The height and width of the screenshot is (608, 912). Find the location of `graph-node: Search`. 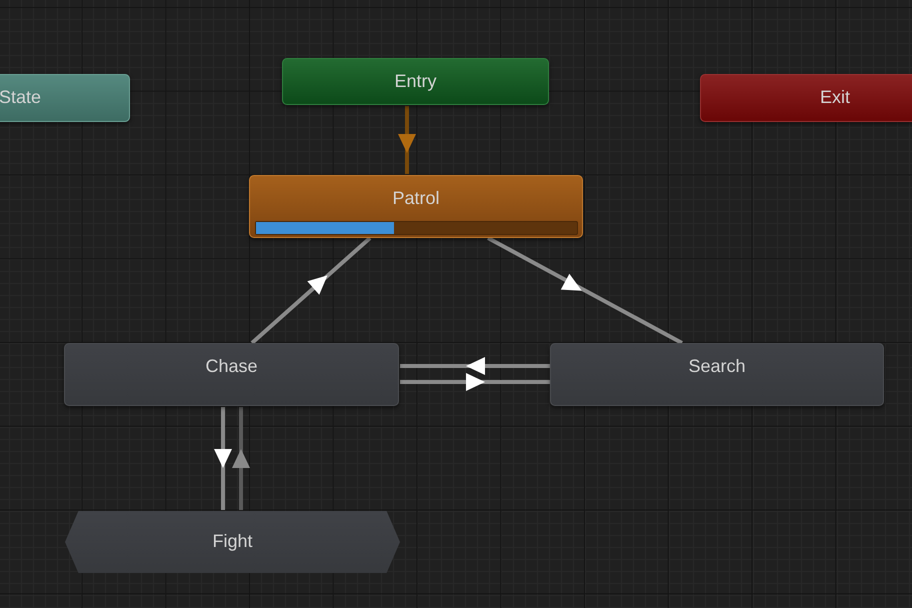

graph-node: Search is located at coordinates (717, 374).